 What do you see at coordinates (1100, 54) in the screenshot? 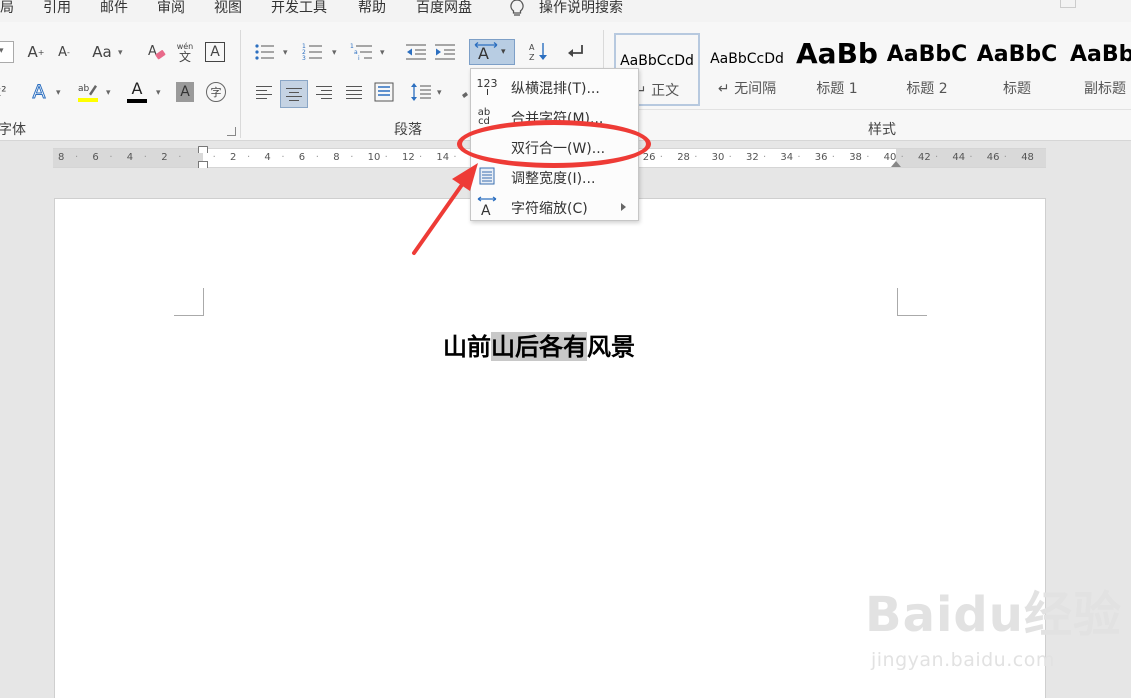
I see `style-sample: AaBbC` at bounding box center [1100, 54].